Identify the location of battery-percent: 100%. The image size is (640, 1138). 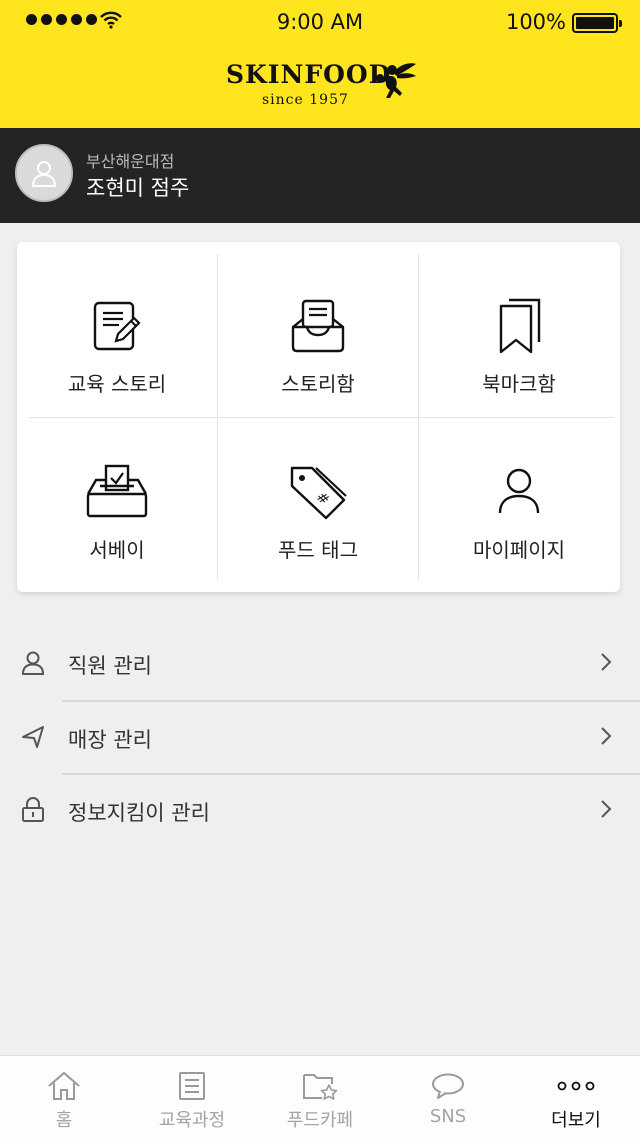
(535, 22).